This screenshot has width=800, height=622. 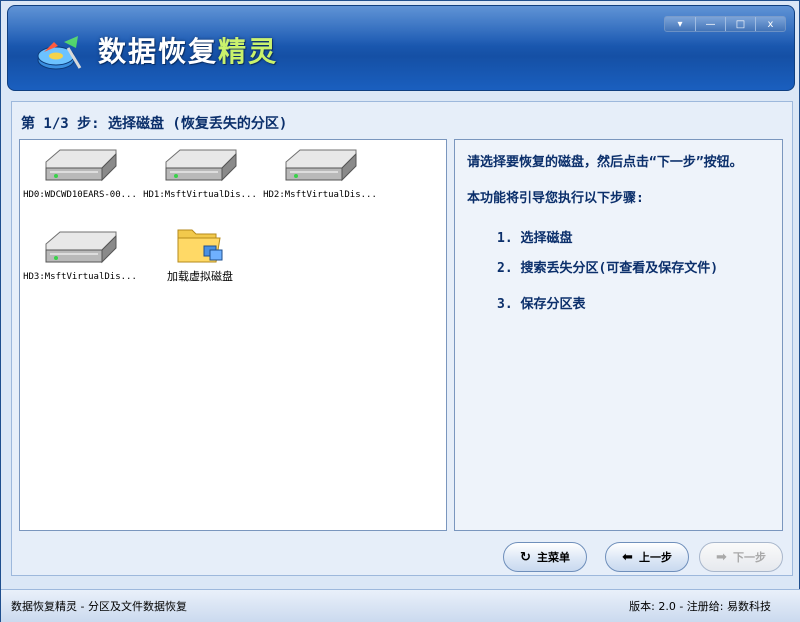 I want to click on menu-dropdown-button: ▾, so click(x=680, y=24).